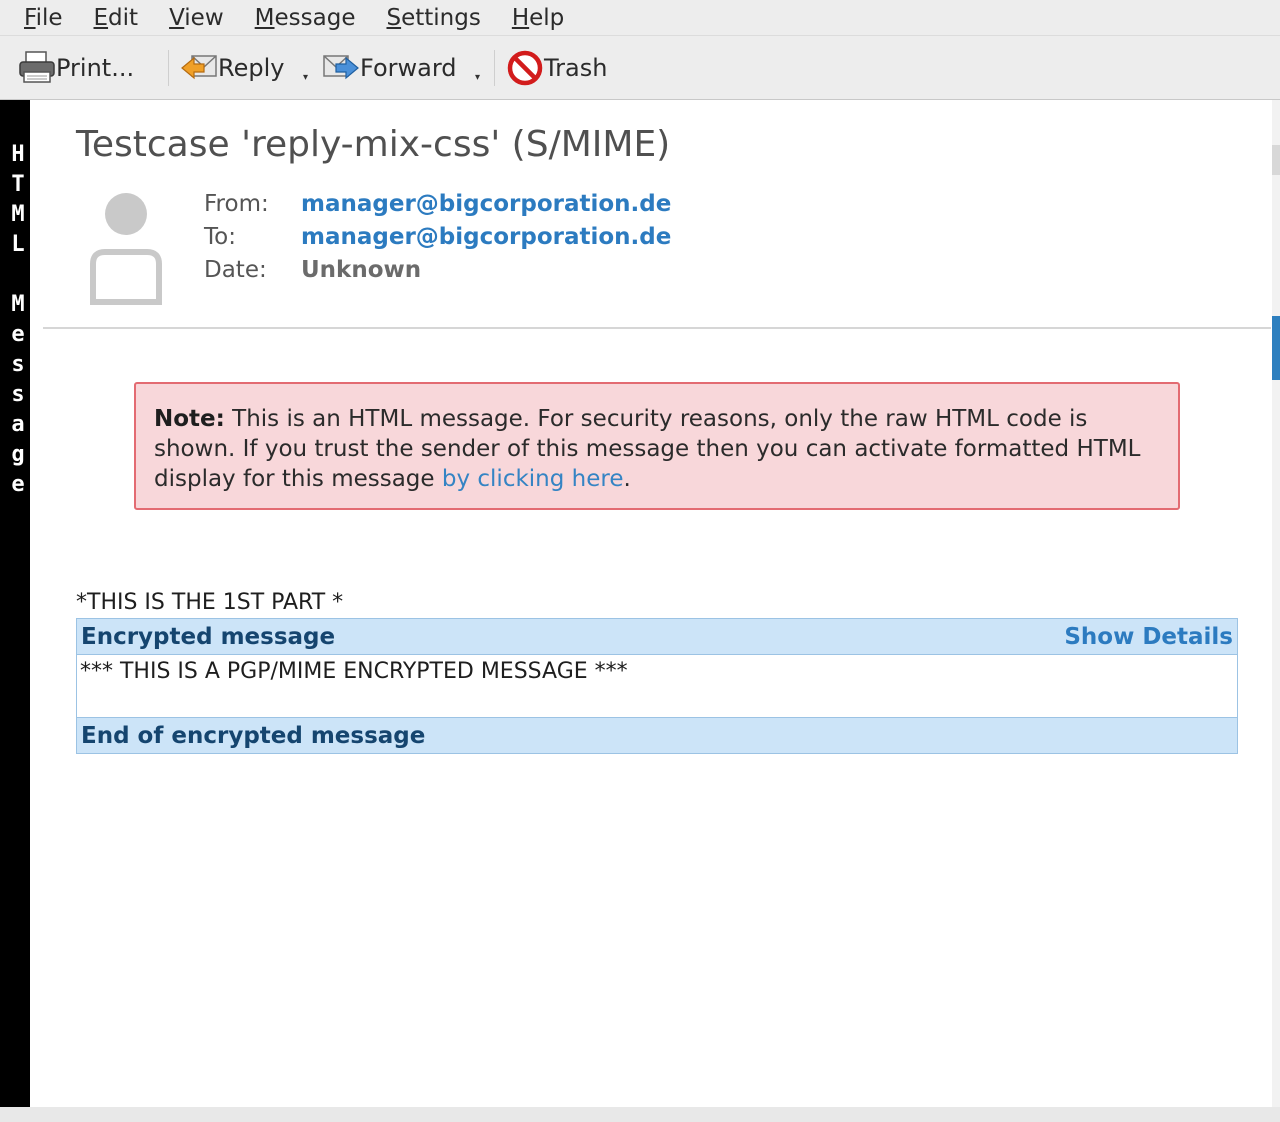 The image size is (1280, 1122). I want to click on menu-view: View, so click(196, 18).